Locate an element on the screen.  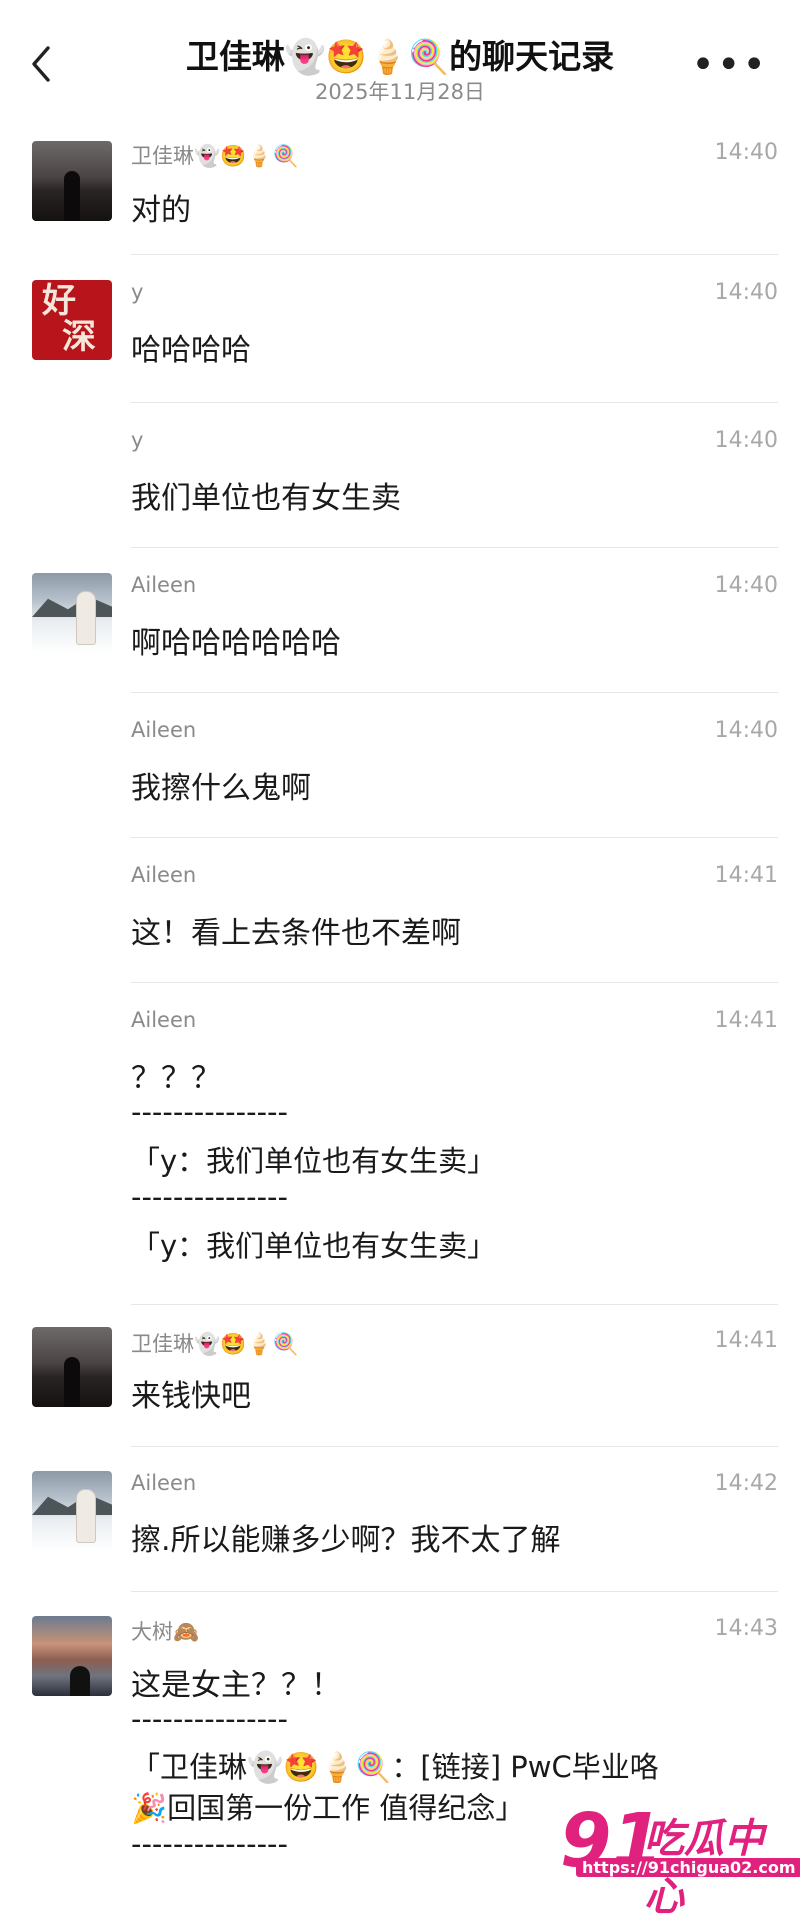
red-calligraphy-avatar: 好 深 is located at coordinates (72, 320).